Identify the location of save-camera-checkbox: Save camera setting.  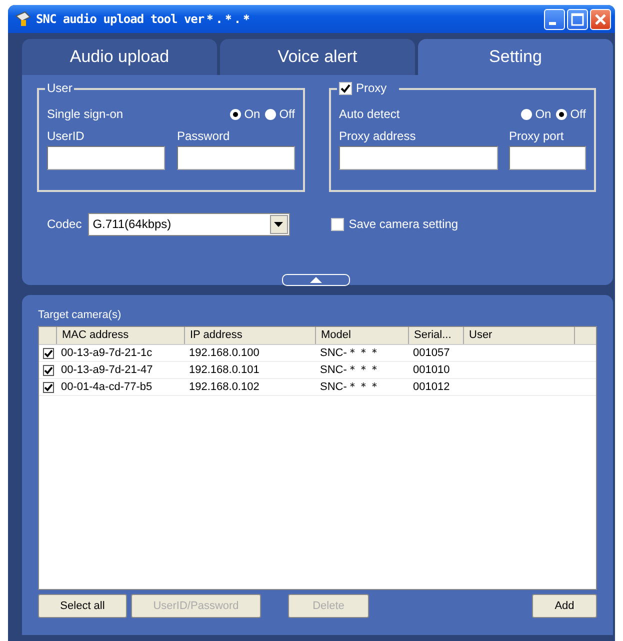
(394, 224).